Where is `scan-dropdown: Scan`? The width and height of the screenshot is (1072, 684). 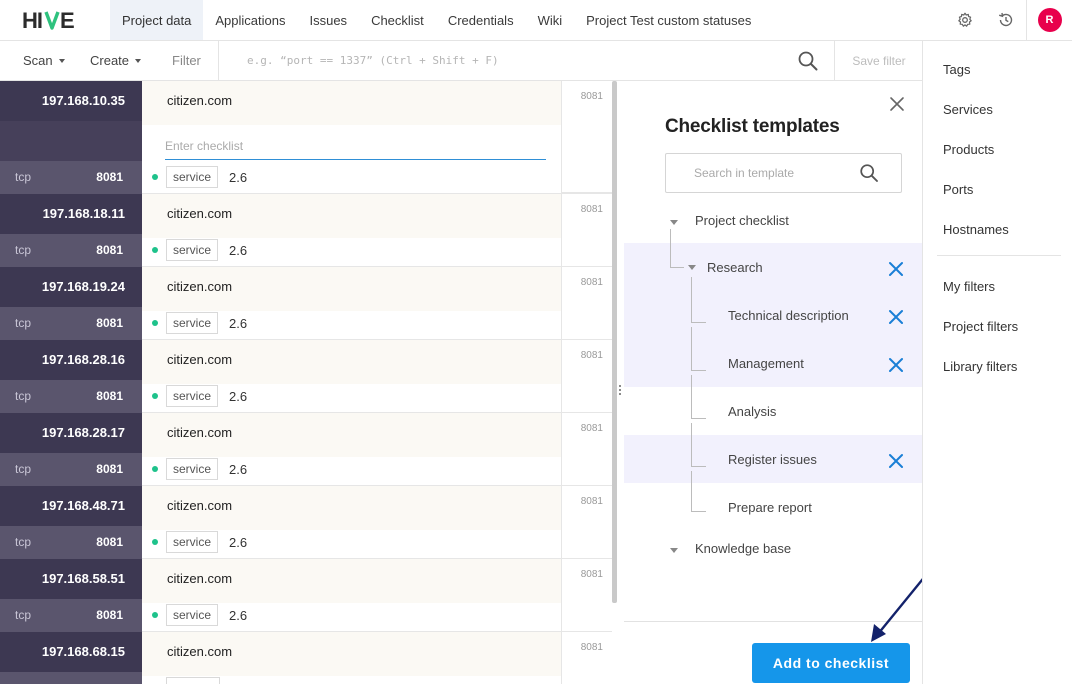
scan-dropdown: Scan is located at coordinates (44, 60).